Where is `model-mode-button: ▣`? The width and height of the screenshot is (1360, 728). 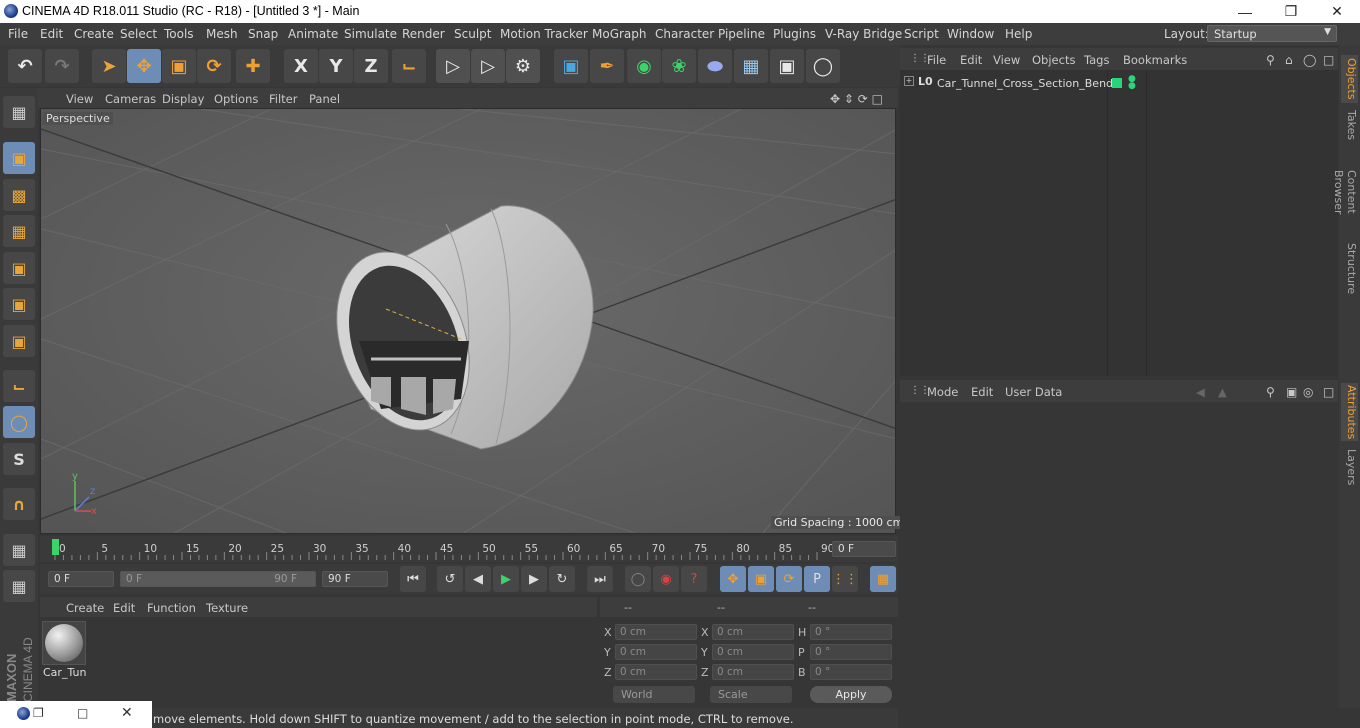
model-mode-button: ▣ is located at coordinates (19, 158).